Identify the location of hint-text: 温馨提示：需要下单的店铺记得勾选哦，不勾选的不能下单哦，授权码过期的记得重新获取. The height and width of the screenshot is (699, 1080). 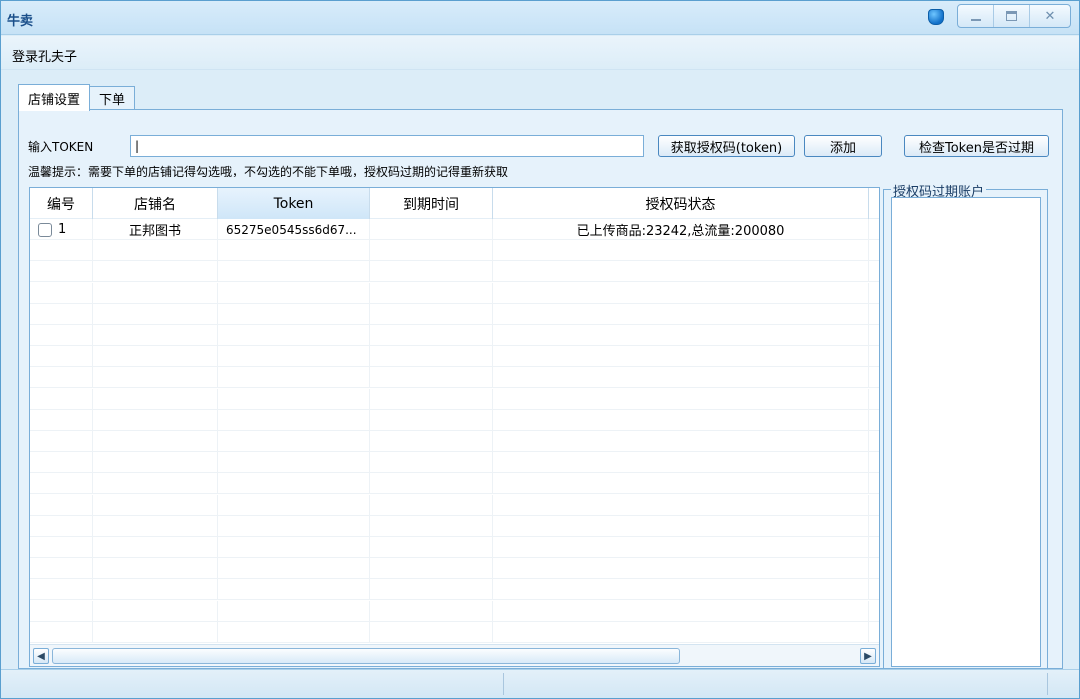
(268, 171).